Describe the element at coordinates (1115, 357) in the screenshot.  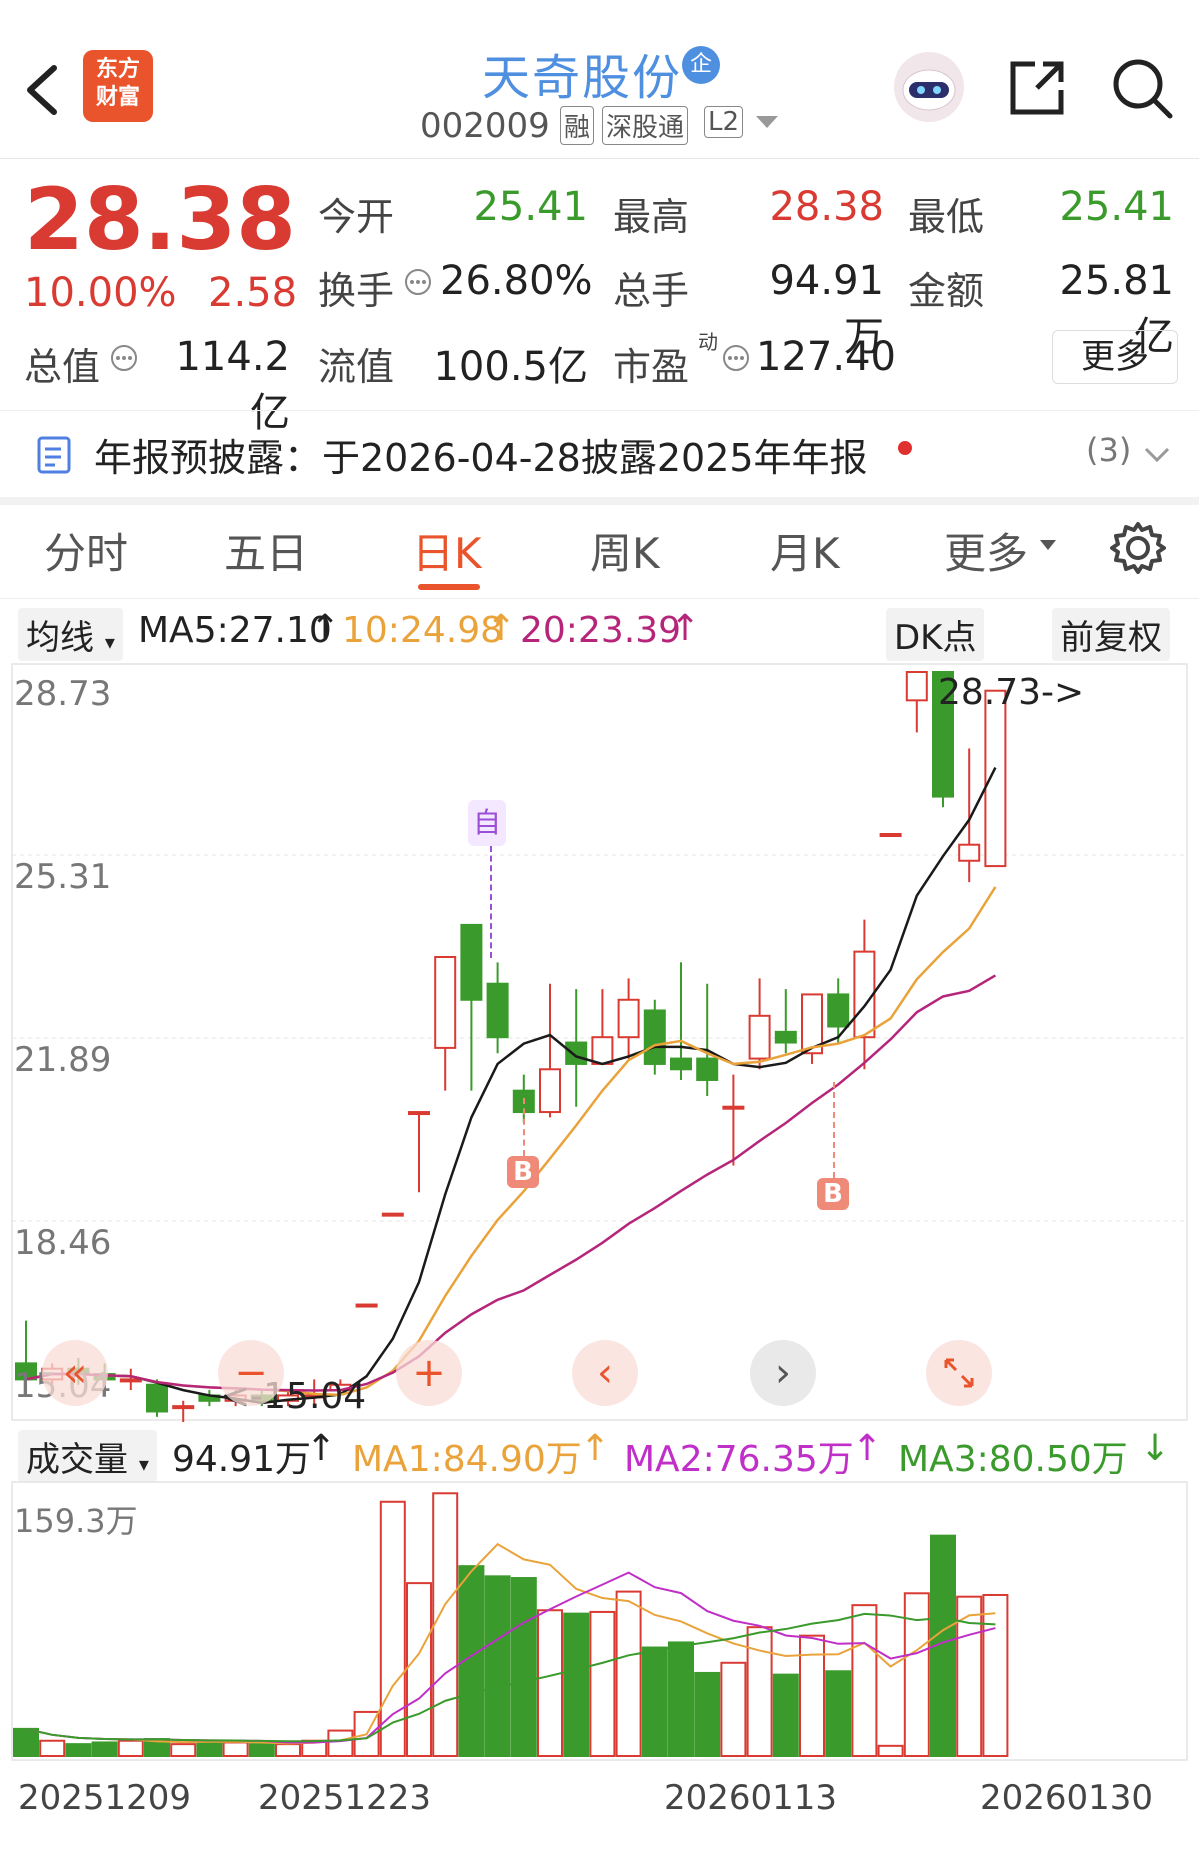
I see `more-button: 更多` at that location.